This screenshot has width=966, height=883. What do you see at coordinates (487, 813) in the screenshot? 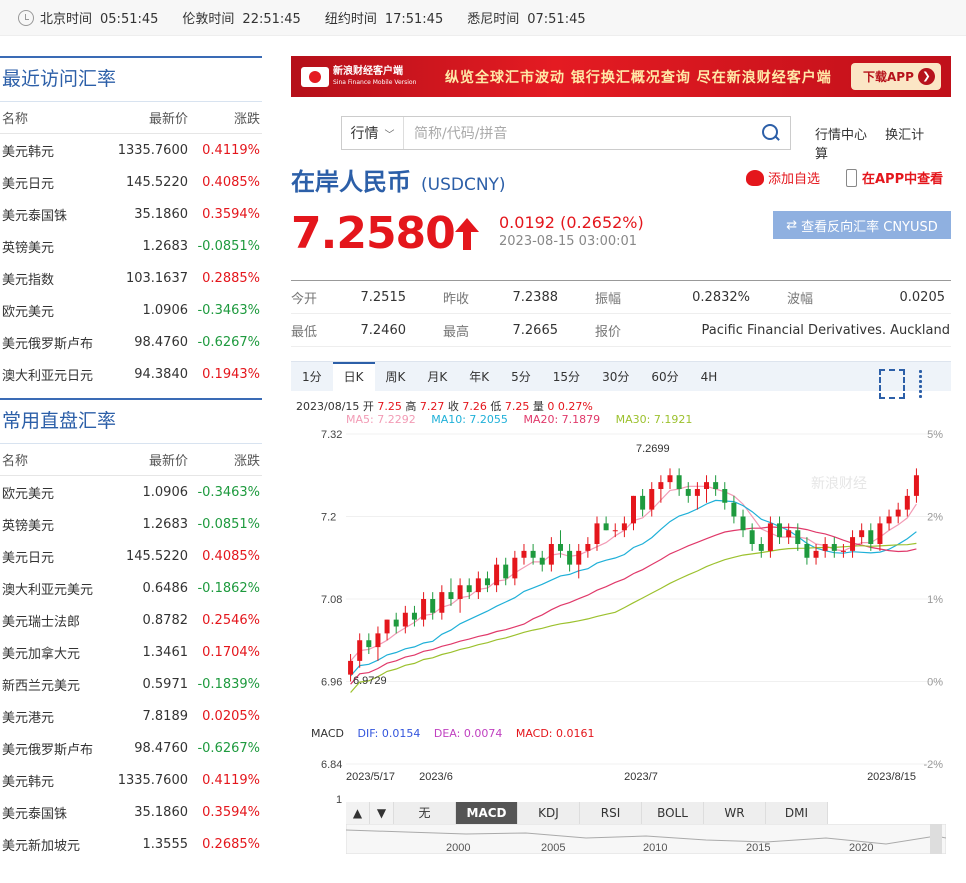
I see `indicator-tab: MACD` at bounding box center [487, 813].